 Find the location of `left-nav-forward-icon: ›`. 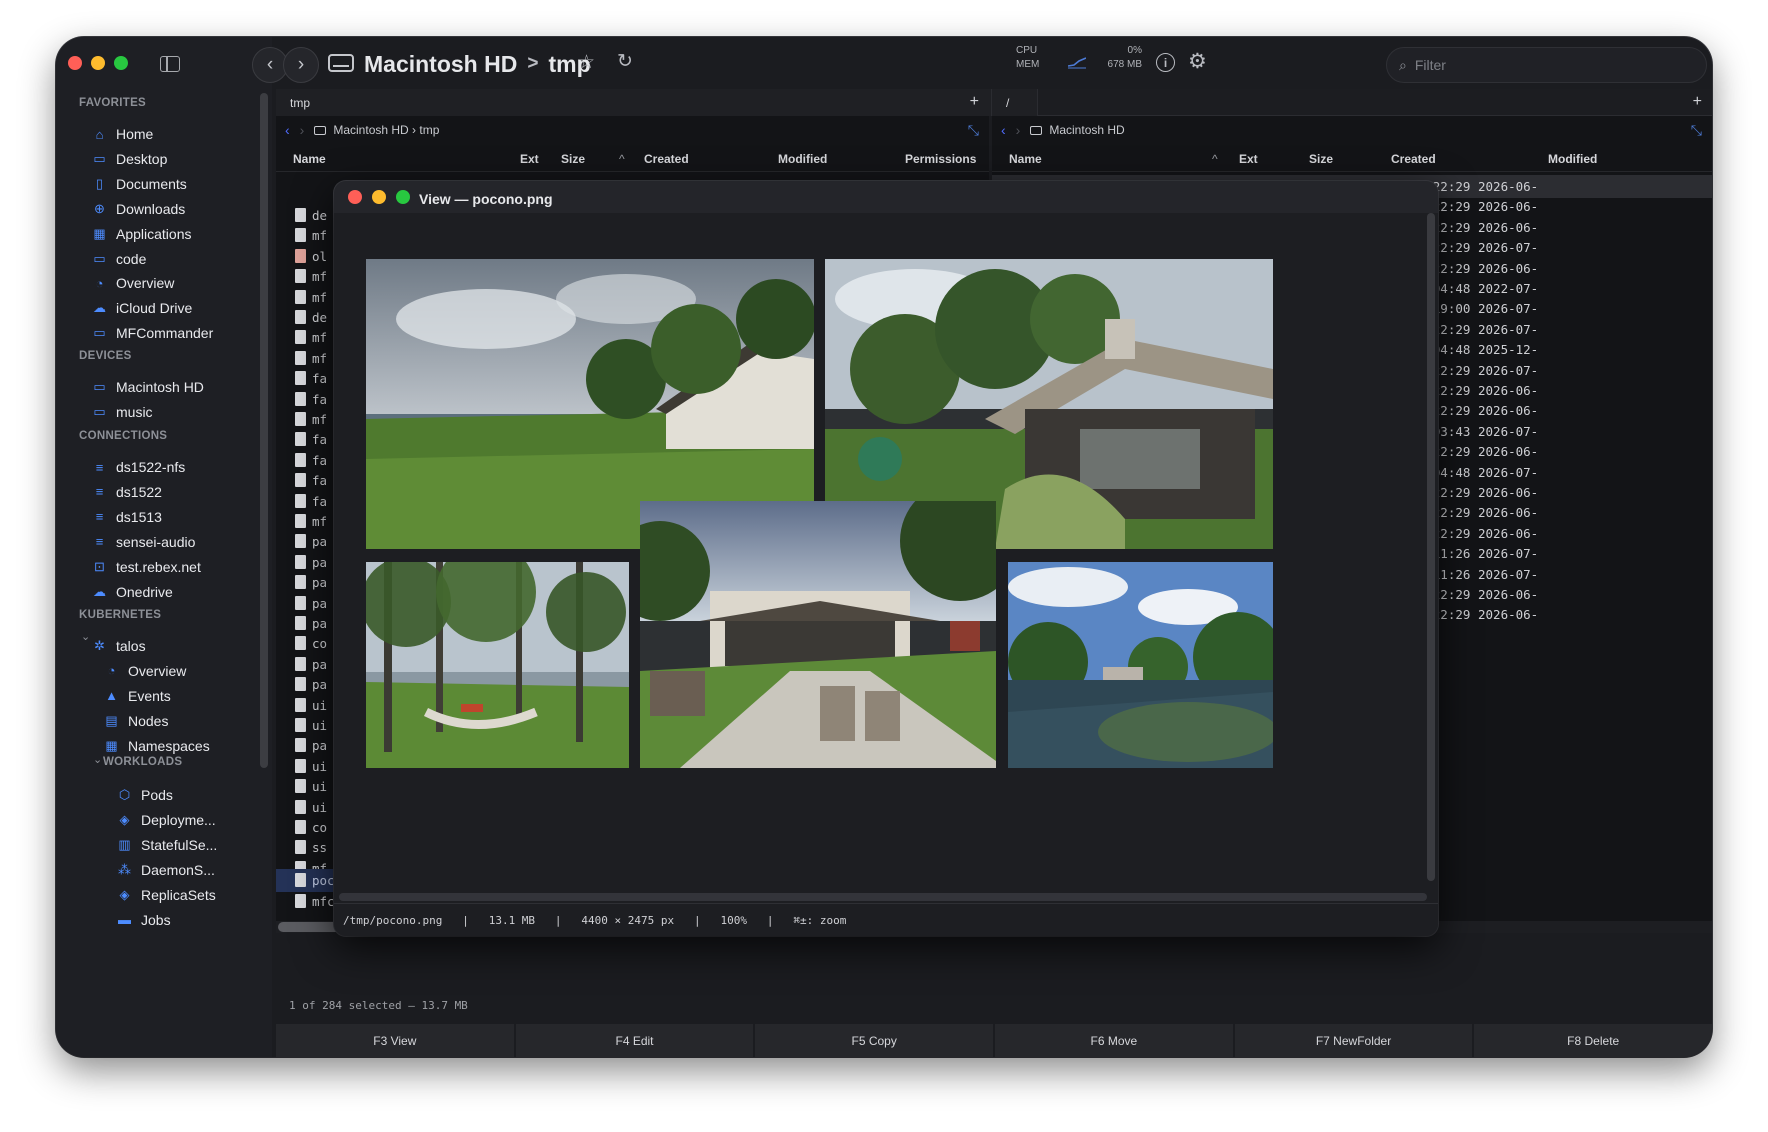

left-nav-forward-icon: › is located at coordinates (302, 130).